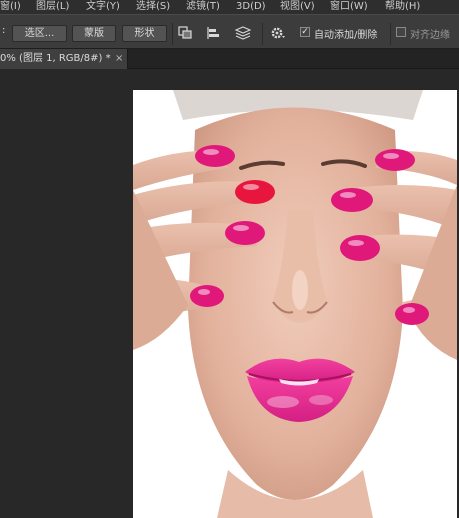 This screenshot has width=459, height=518. I want to click on menu-item-3d: 3D(D), so click(251, 7).